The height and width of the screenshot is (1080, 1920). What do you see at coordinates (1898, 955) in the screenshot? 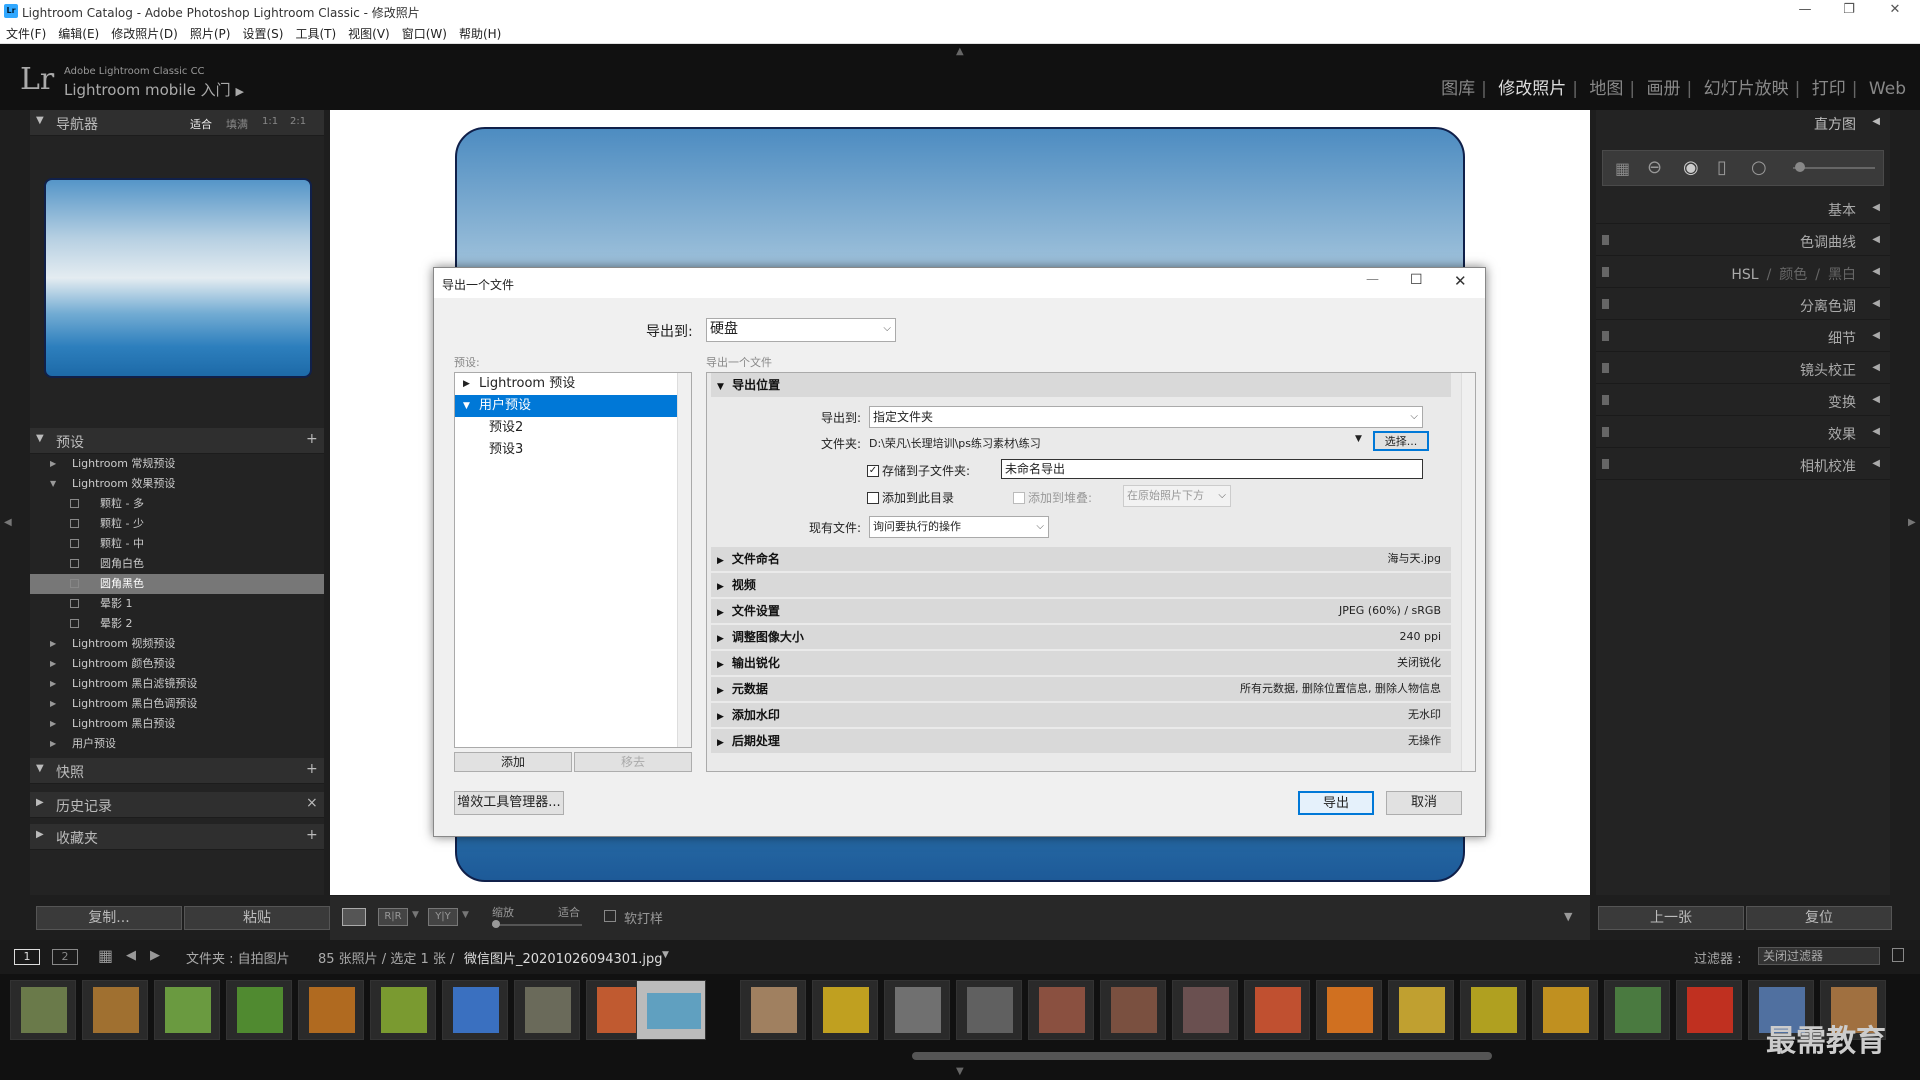
I see `filter-lock-icon` at bounding box center [1898, 955].